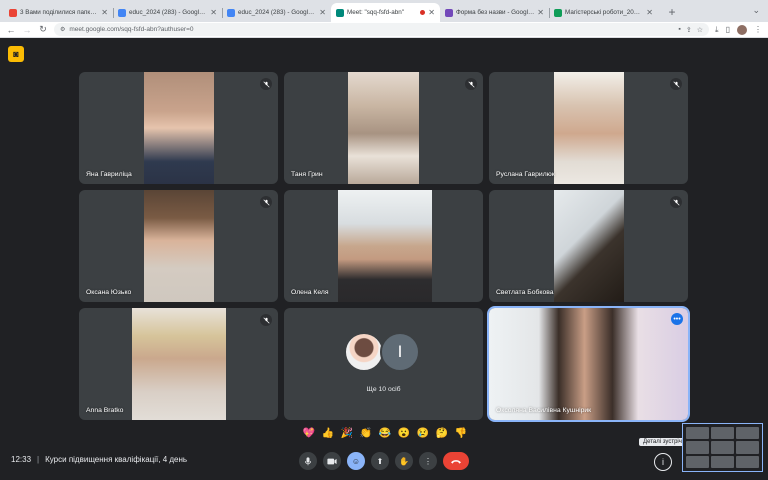 This screenshot has height=480, width=768. Describe the element at coordinates (449, 12) in the screenshot. I see `forms-favicon-icon` at that location.